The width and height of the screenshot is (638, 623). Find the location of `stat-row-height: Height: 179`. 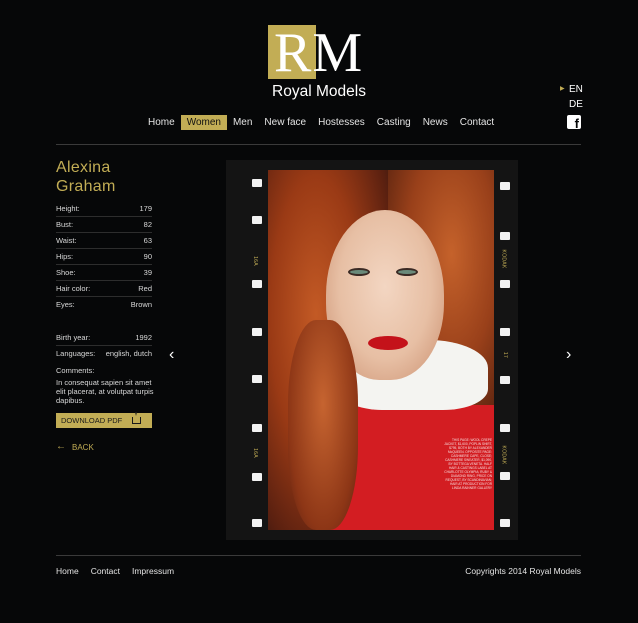

stat-row-height: Height: 179 is located at coordinates (104, 209).